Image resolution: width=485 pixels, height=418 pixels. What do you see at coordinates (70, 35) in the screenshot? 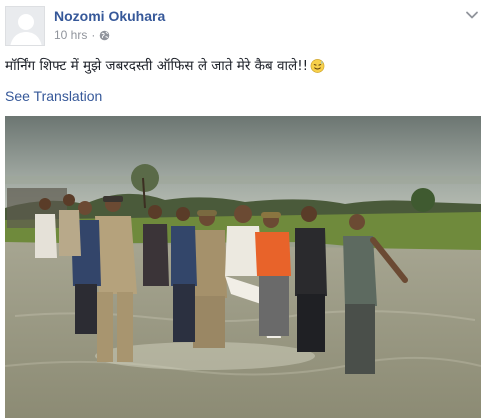
I see `post-timestamp: 10 hrs` at bounding box center [70, 35].